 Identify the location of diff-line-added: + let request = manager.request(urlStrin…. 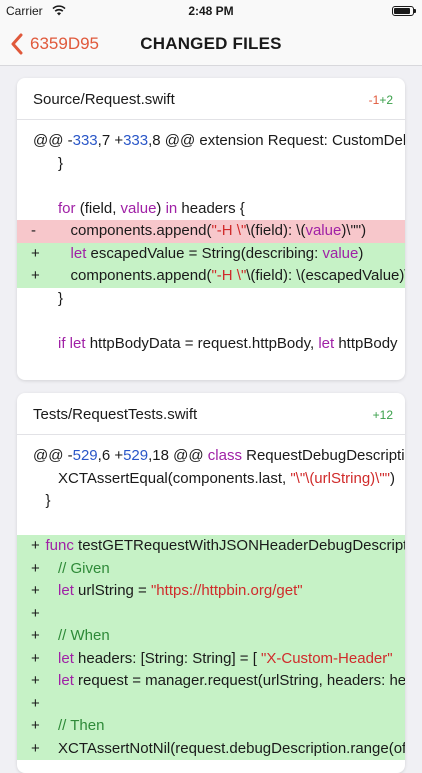
(211, 681).